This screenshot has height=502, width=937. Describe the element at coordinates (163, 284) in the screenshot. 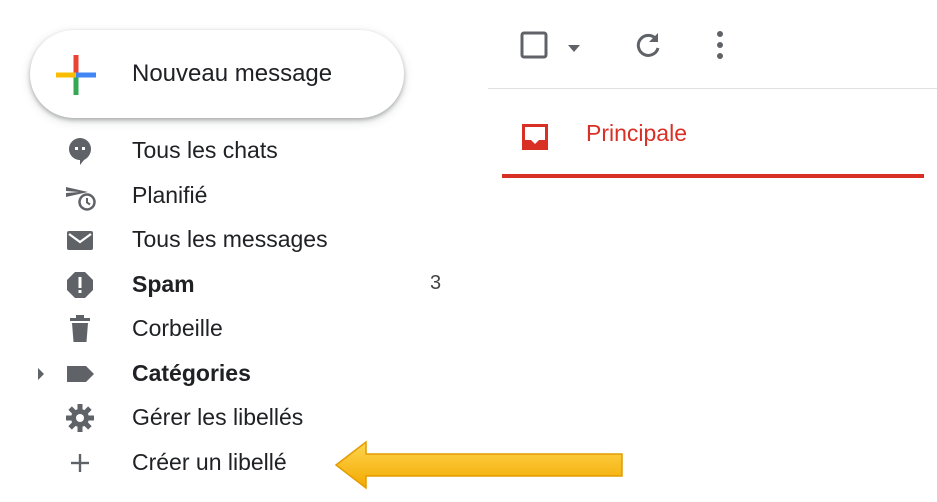

I see `sidebar-item-label: Spam` at that location.